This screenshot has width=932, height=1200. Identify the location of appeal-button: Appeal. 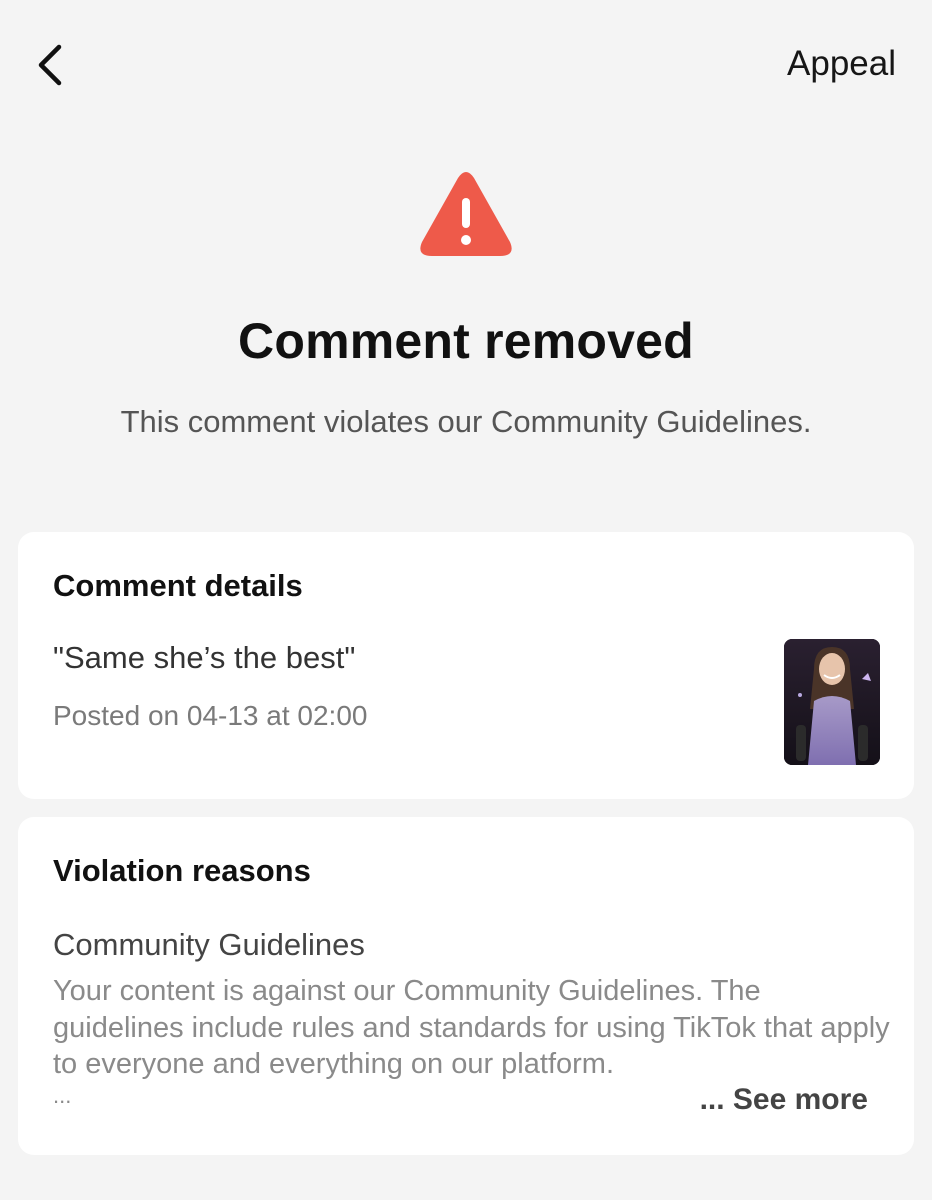
(841, 64).